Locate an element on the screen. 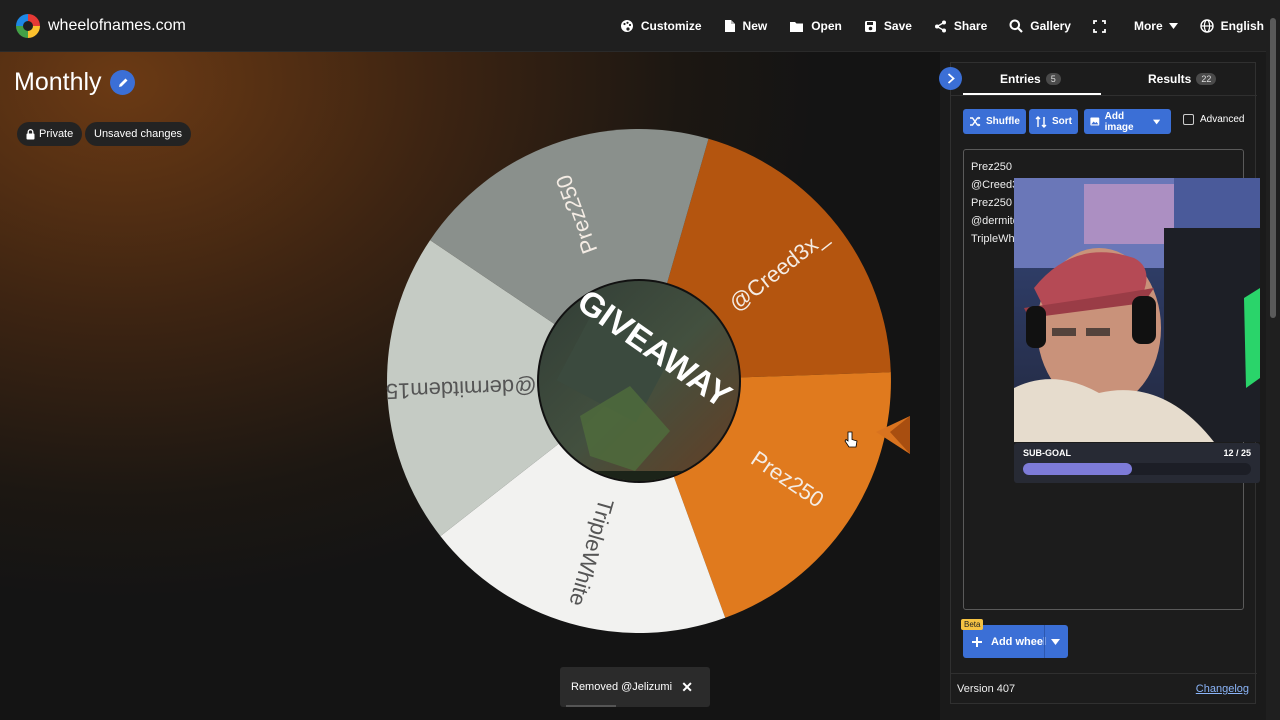  brand-name: wheelofnames.com is located at coordinates (117, 25).